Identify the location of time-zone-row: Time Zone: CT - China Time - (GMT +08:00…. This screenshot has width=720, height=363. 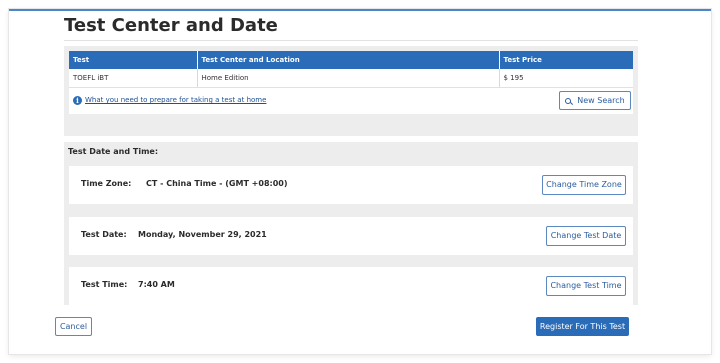
(351, 185).